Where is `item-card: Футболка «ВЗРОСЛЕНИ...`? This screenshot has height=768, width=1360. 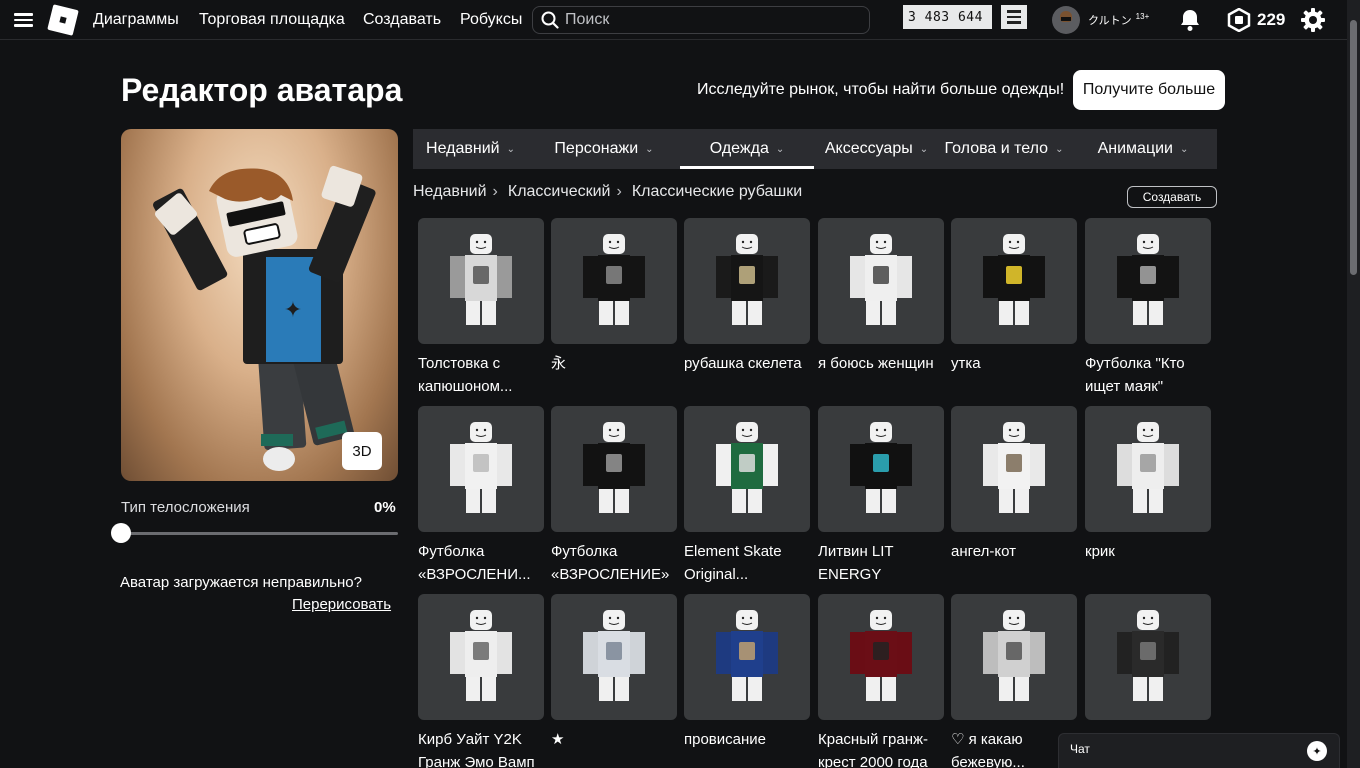
item-card: Футболка «ВЗРОСЛЕНИ... is located at coordinates (481, 496).